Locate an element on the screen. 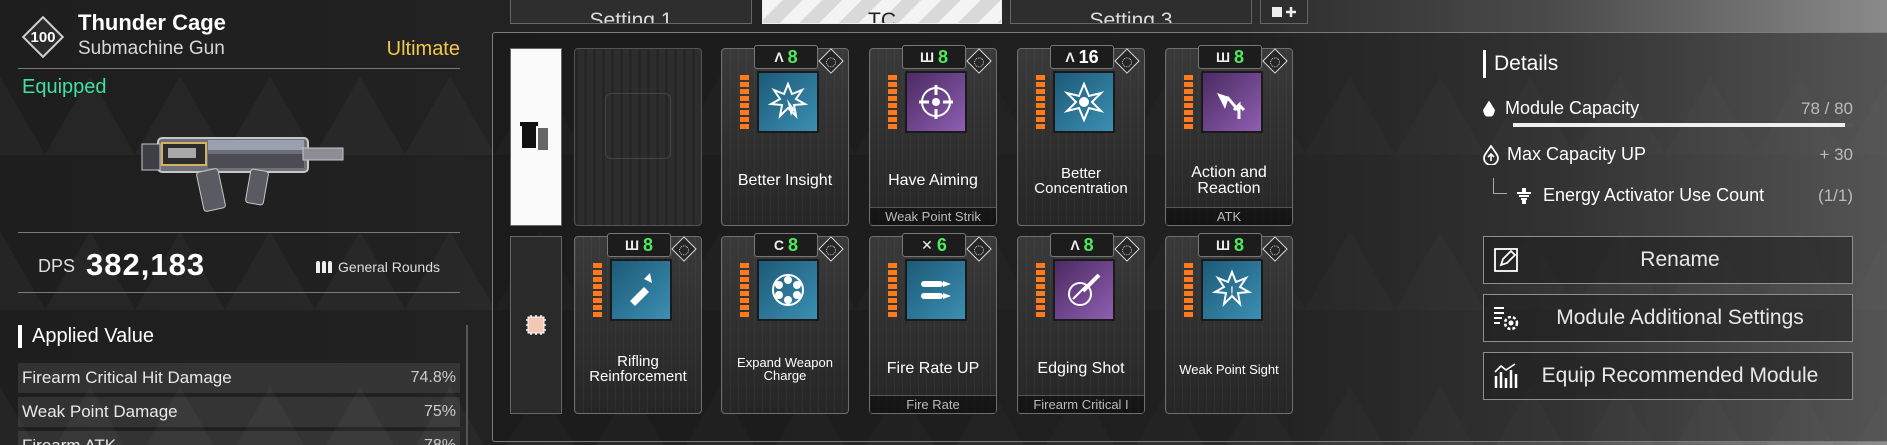 The image size is (1887, 445). socket-type-icon: ✕ is located at coordinates (927, 244).